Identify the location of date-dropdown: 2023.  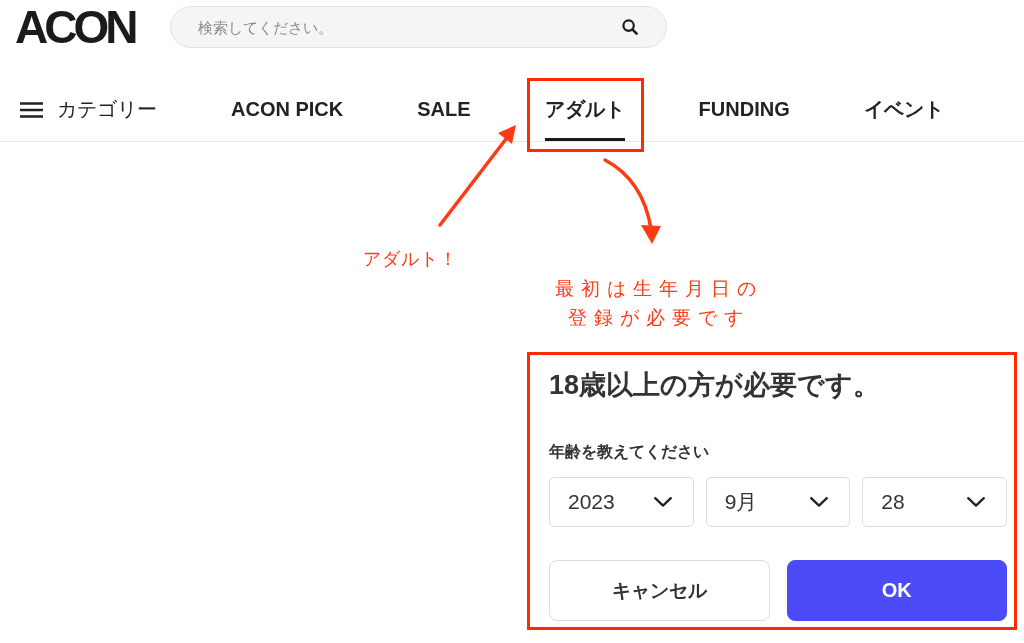
(621, 502).